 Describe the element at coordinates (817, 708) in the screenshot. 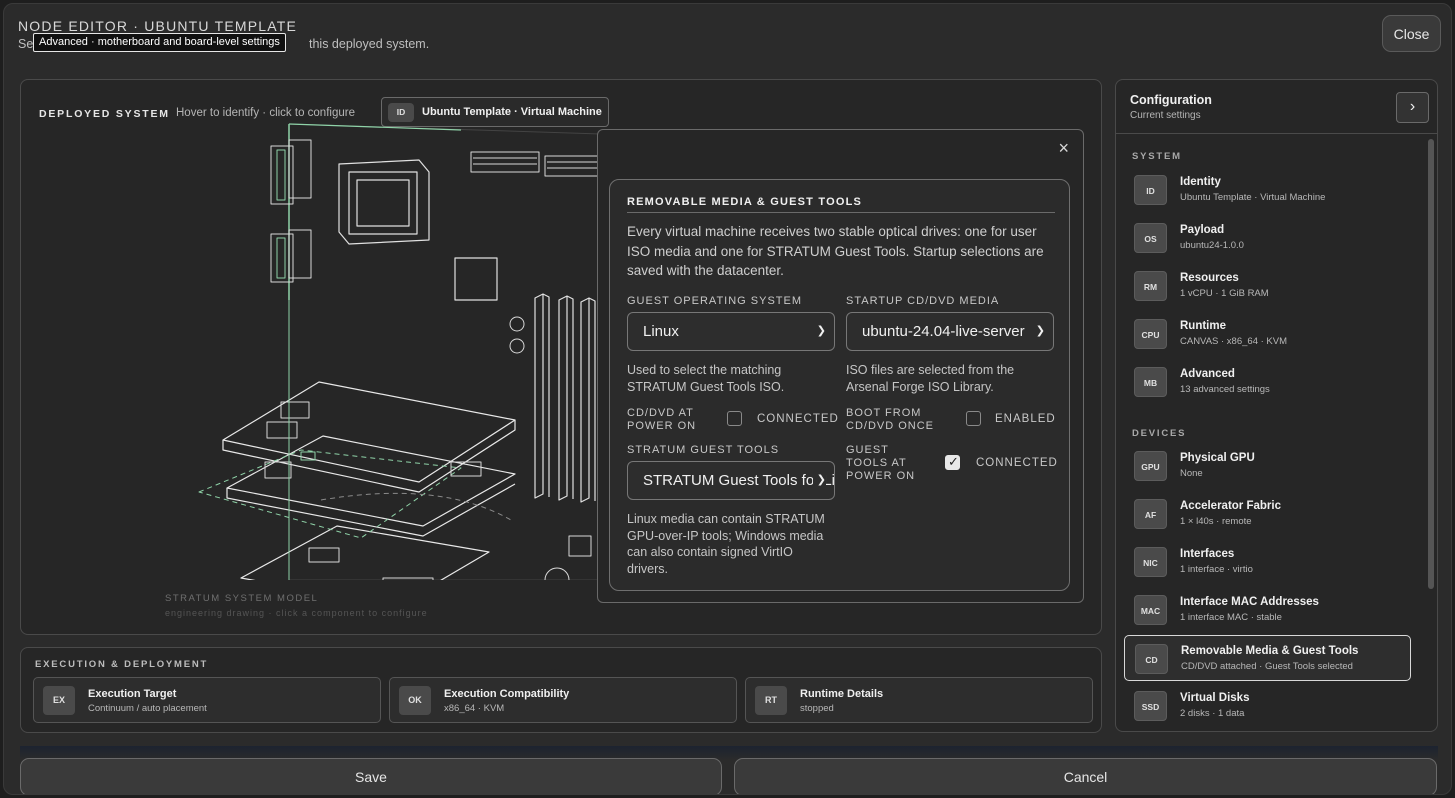

I see `runtime-details-sub: stopped` at that location.